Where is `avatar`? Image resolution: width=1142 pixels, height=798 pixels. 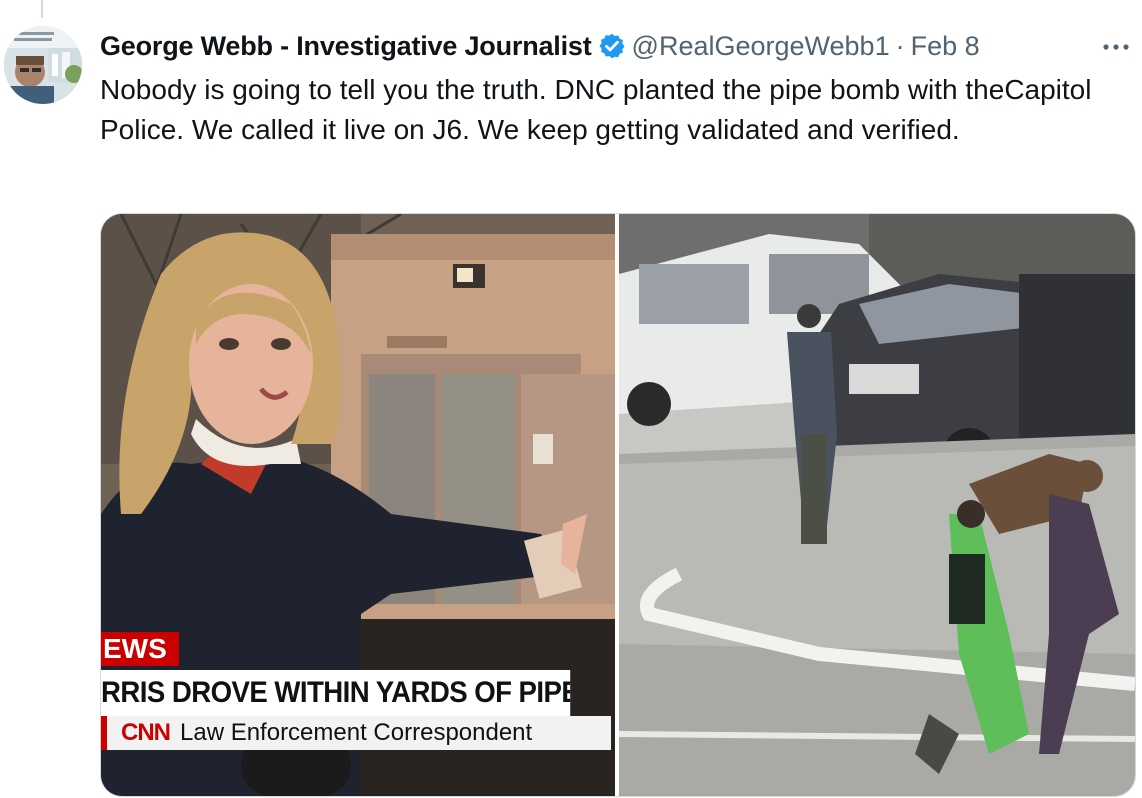
avatar is located at coordinates (43, 65).